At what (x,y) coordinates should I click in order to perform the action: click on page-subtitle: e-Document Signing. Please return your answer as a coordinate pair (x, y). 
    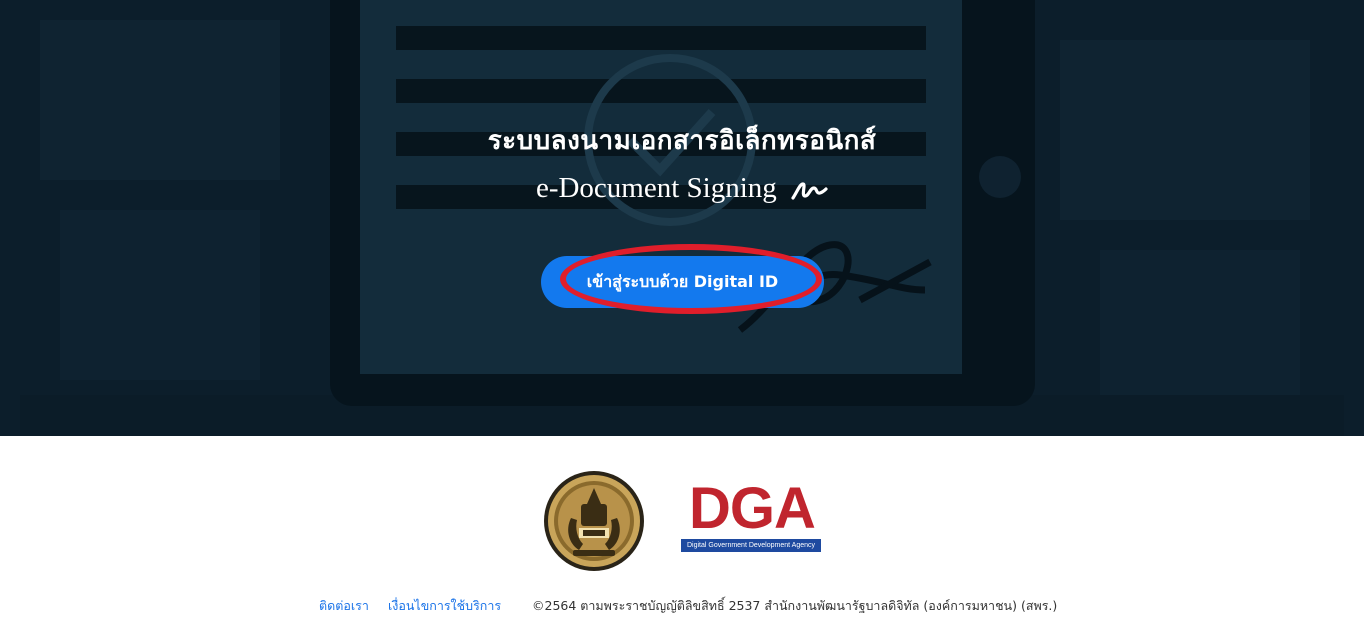
    Looking at the image, I should click on (682, 188).